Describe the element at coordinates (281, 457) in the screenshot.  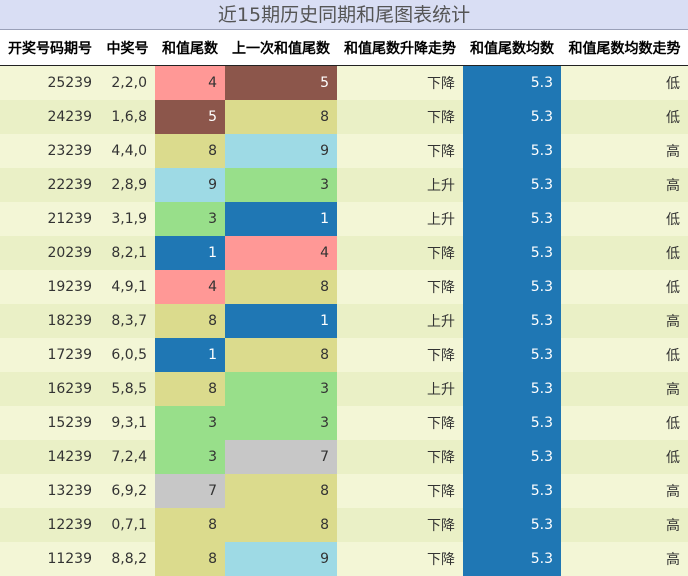
I see `cell-prev-tail: 7` at that location.